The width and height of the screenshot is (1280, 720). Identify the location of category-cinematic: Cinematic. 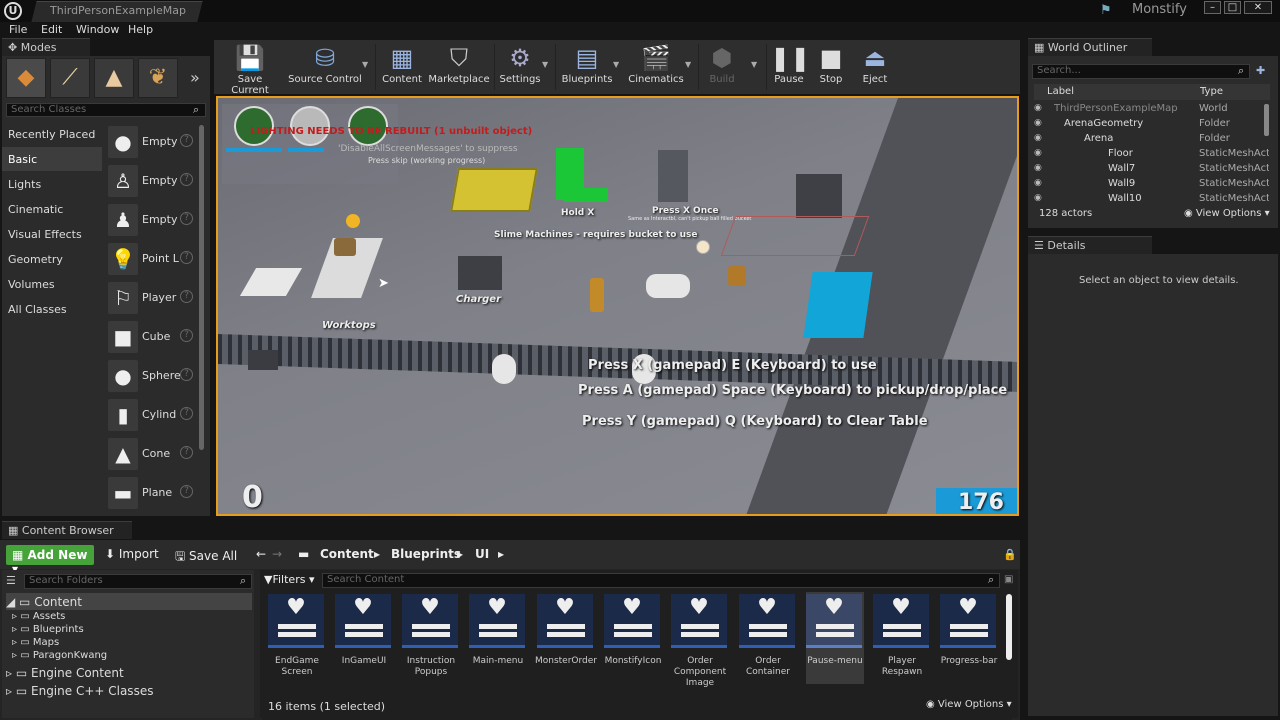
(52, 209).